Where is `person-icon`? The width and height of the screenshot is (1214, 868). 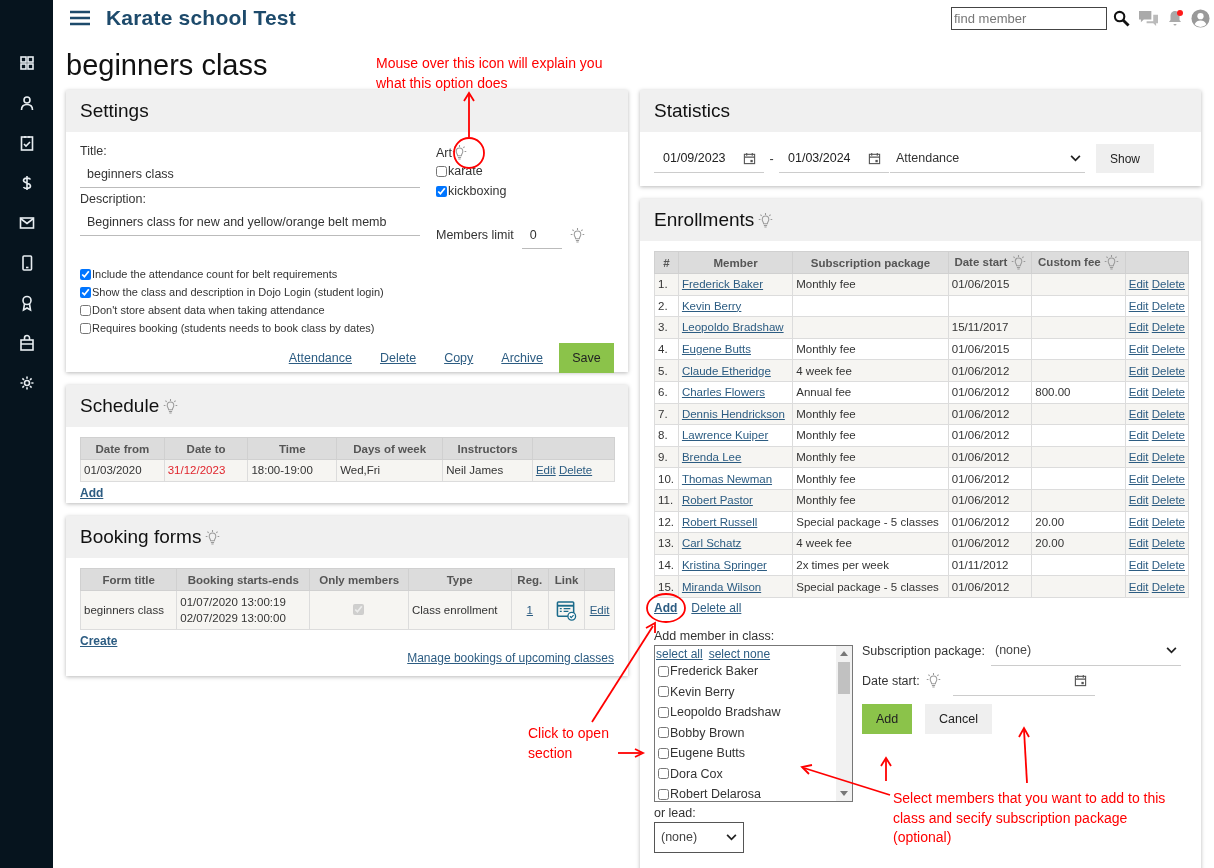
person-icon is located at coordinates (26, 103).